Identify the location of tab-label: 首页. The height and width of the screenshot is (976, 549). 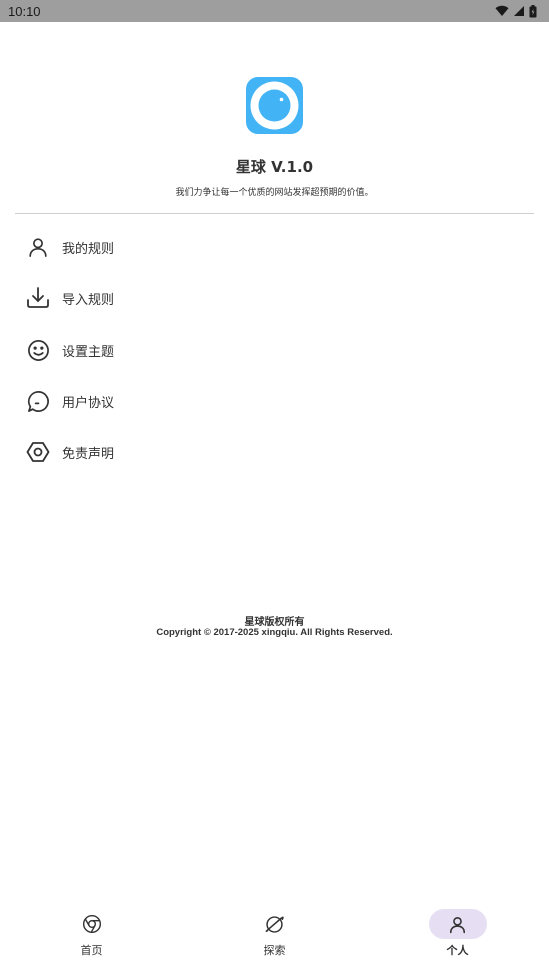
(91, 950).